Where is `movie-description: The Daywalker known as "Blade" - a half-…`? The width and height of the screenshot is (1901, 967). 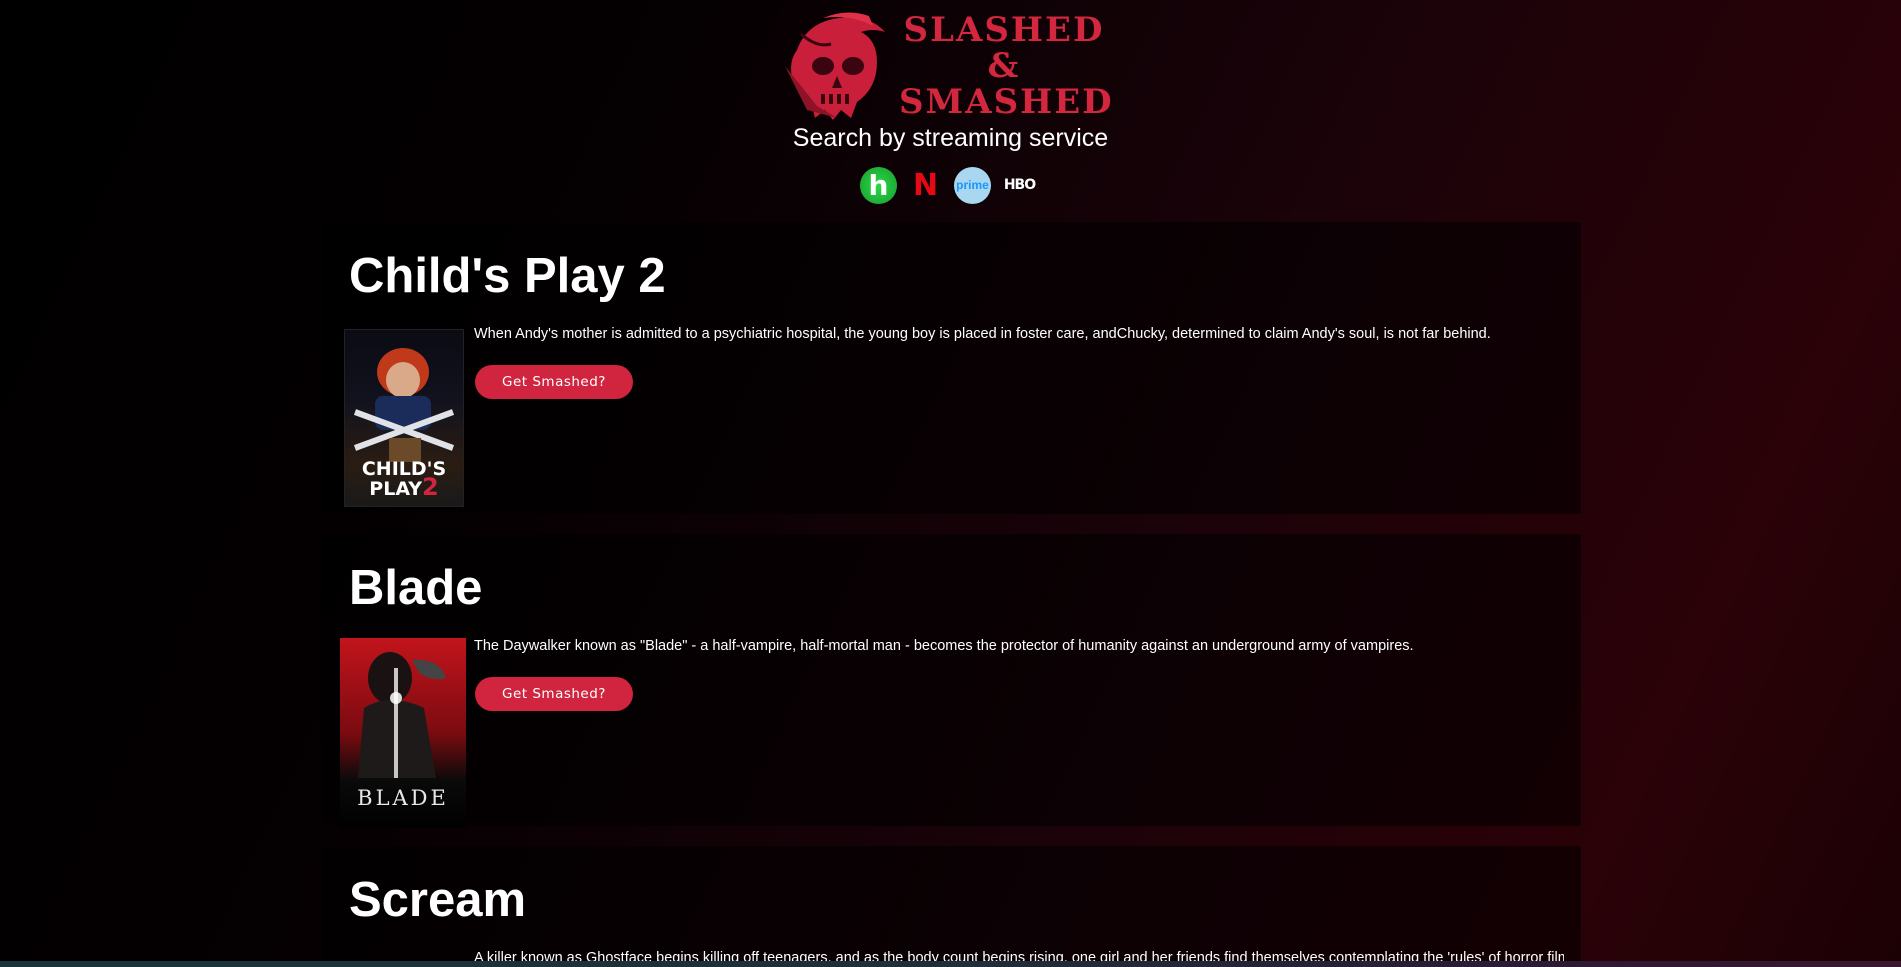 movie-description: The Daywalker known as "Blade" - a half-… is located at coordinates (944, 646).